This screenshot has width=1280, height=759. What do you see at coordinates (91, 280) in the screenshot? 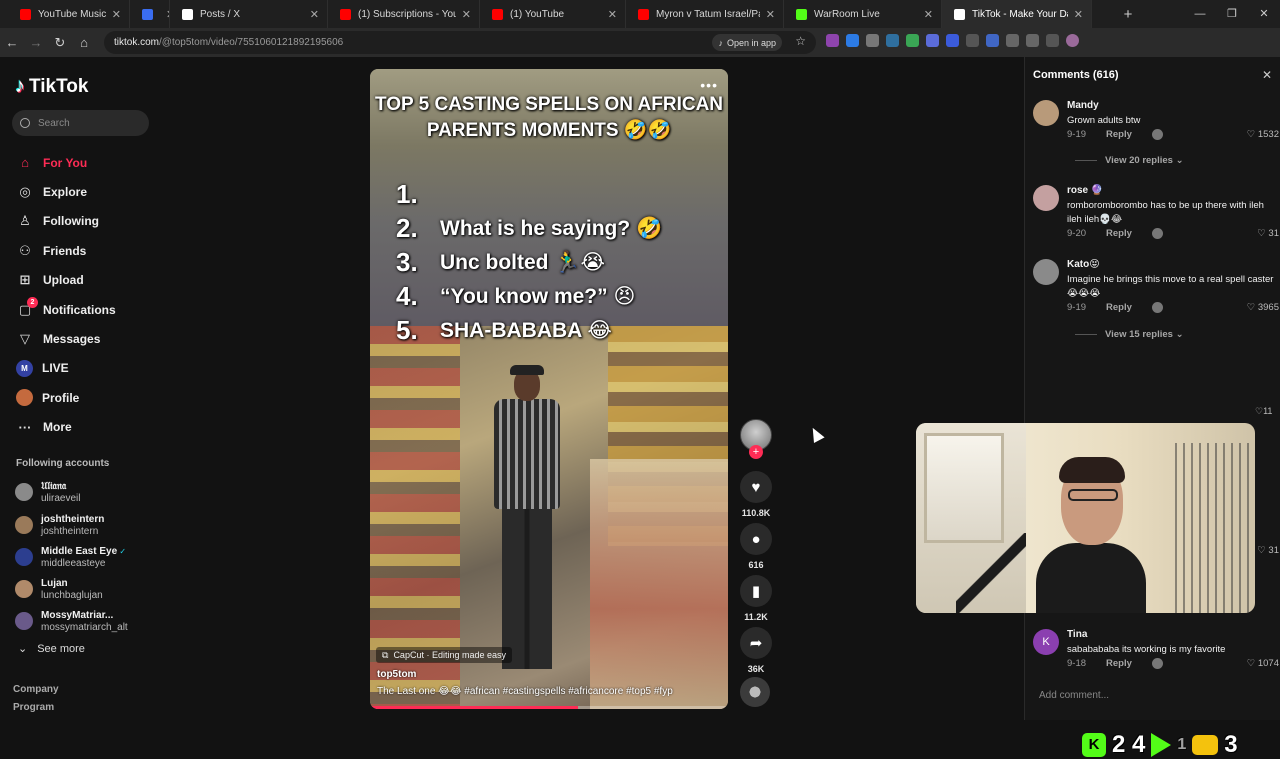
I see `sidebar-item-upload: ⊞ Upload` at bounding box center [91, 280].